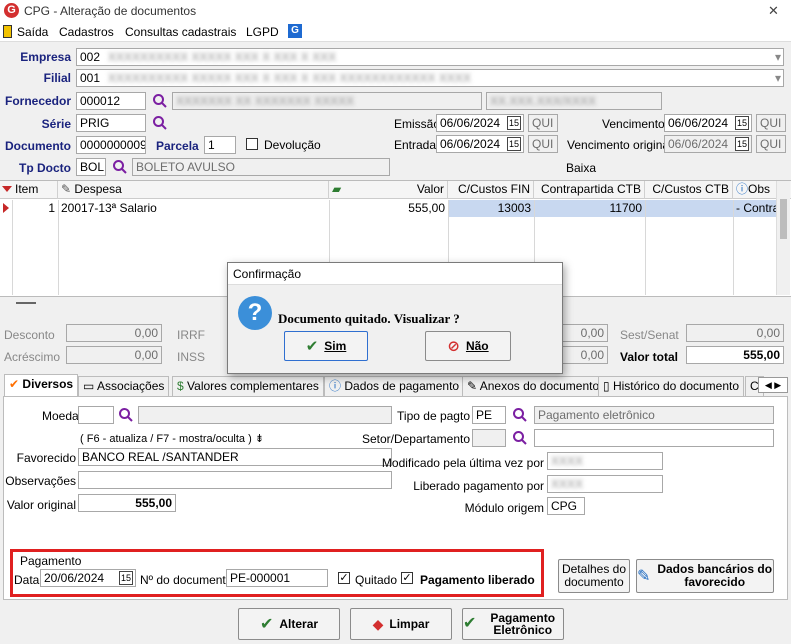 This screenshot has height=644, width=791. Describe the element at coordinates (533, 386) in the screenshot. I see `tab-anexos: ✎ Anexos do documento` at that location.